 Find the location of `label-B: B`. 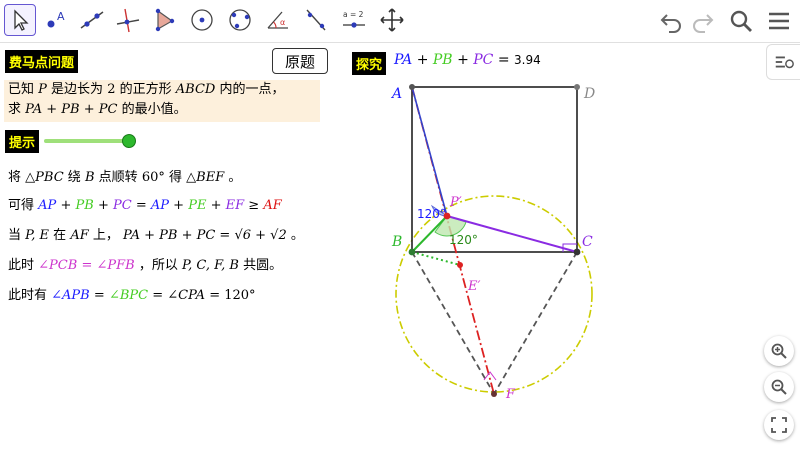

label-B: B is located at coordinates (396, 242).